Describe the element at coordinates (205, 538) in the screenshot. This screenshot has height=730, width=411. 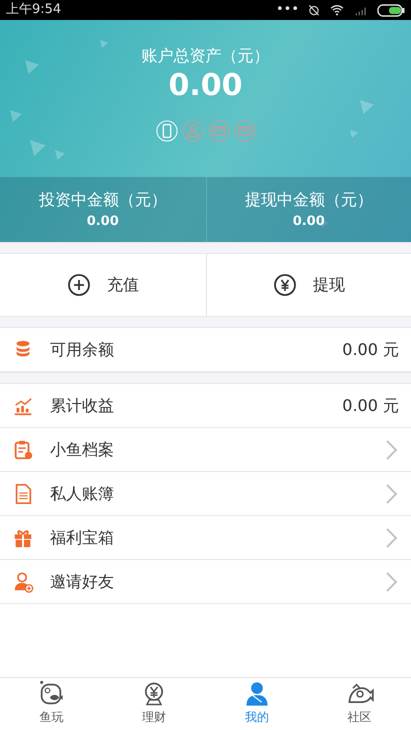
I see `menu-row: 福利宝箱` at that location.